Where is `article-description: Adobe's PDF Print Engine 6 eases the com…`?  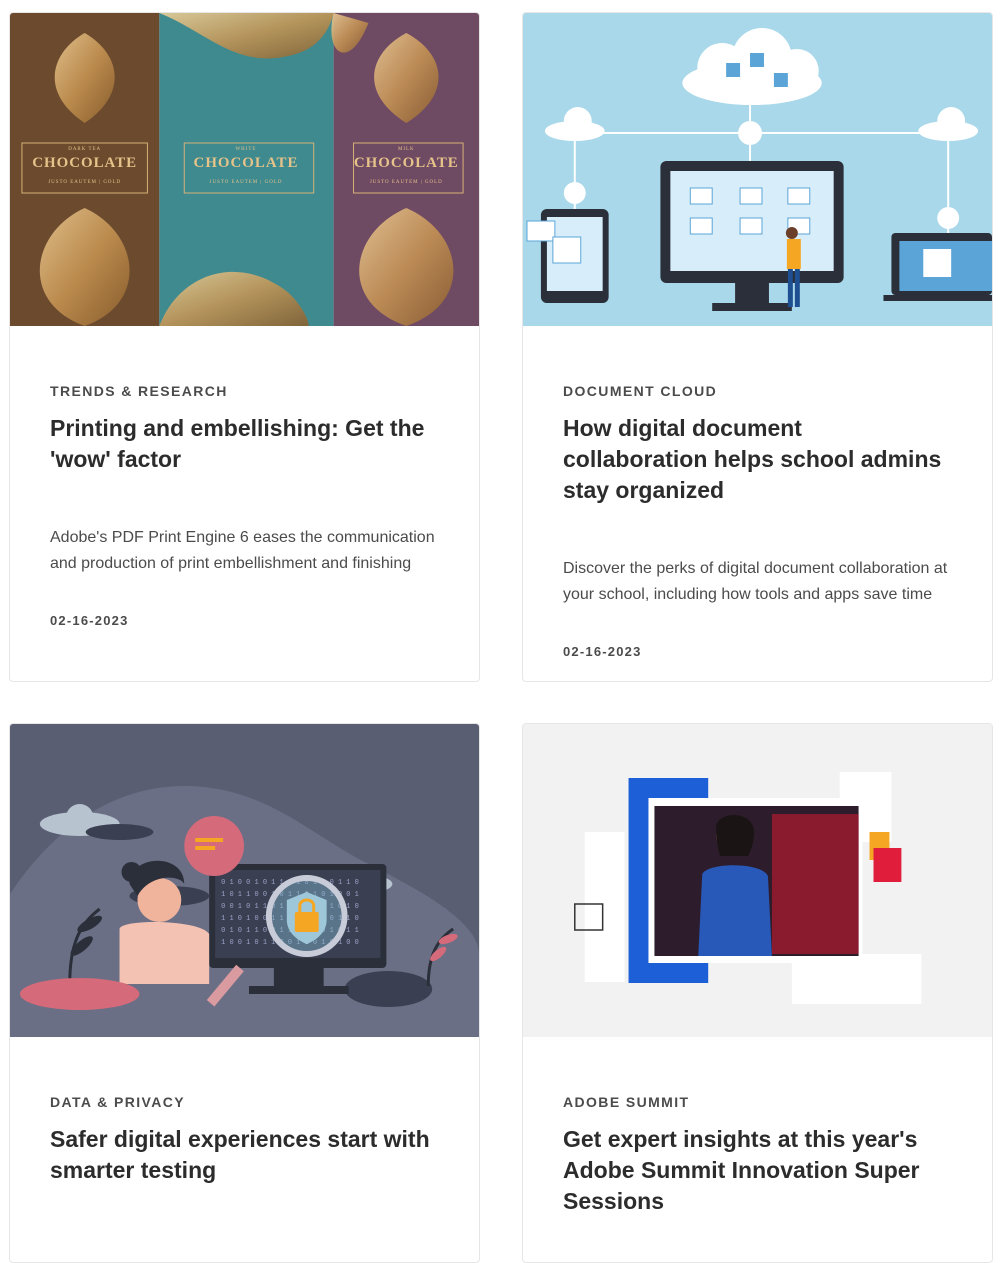 article-description: Adobe's PDF Print Engine 6 eases the com… is located at coordinates (242, 550).